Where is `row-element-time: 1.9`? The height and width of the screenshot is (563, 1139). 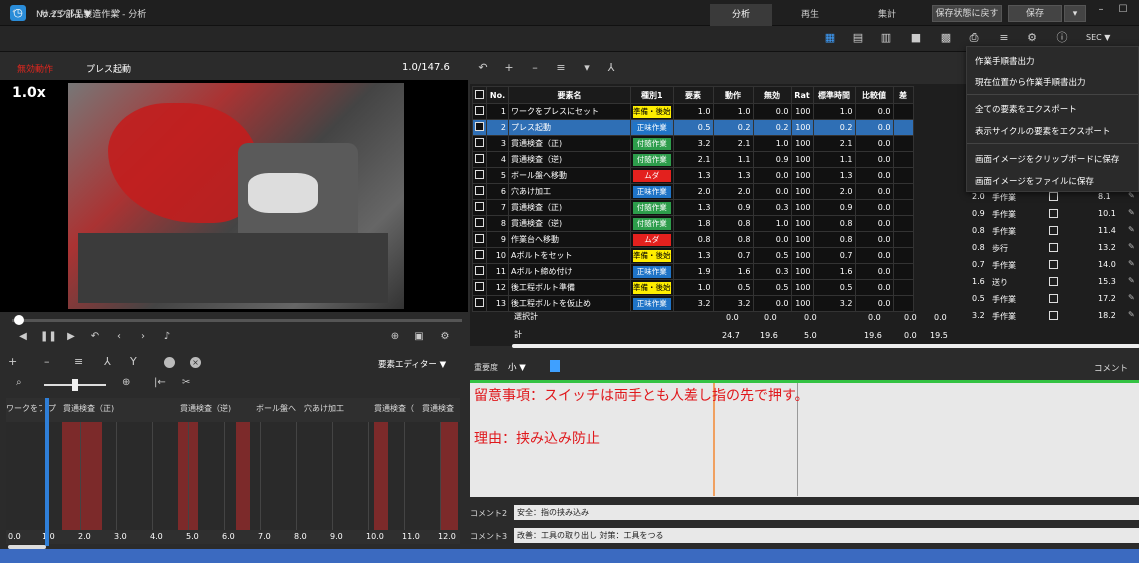 row-element-time: 1.9 is located at coordinates (693, 271).